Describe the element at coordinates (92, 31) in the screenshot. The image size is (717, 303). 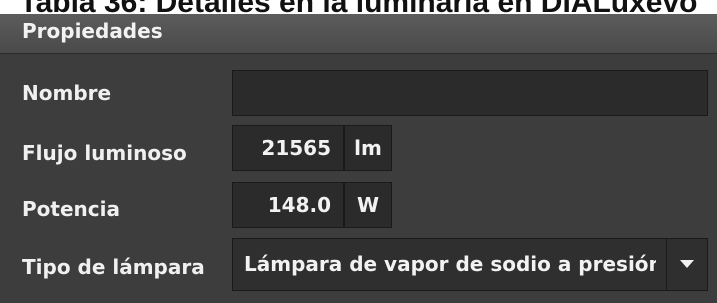
I see `panel-title: Propiedades` at that location.